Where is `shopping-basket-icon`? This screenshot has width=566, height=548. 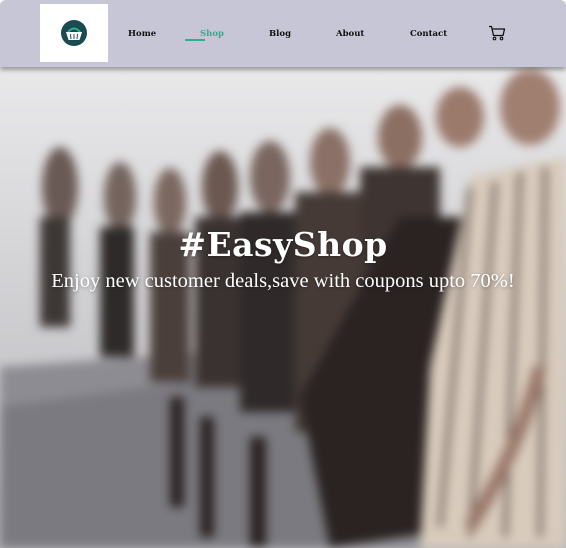 shopping-basket-icon is located at coordinates (74, 33).